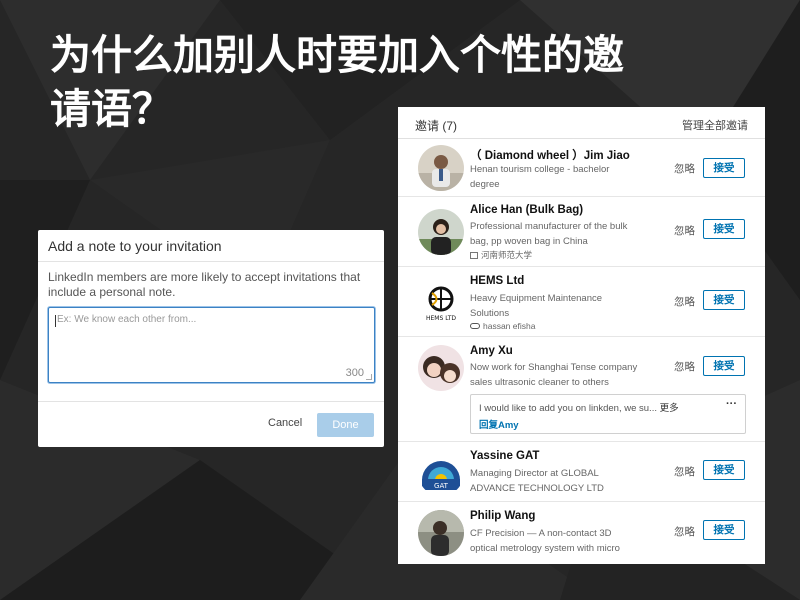 This screenshot has height=600, width=800. I want to click on resize-handle-icon, so click(369, 377).